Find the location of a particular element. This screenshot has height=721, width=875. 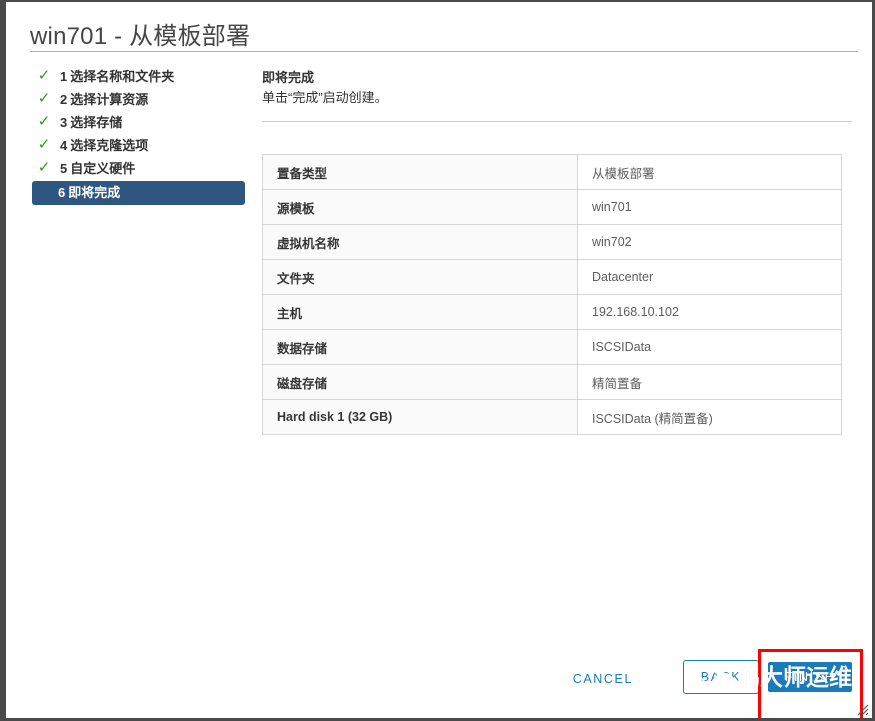

summary-value: 精简置备 is located at coordinates (709, 382).